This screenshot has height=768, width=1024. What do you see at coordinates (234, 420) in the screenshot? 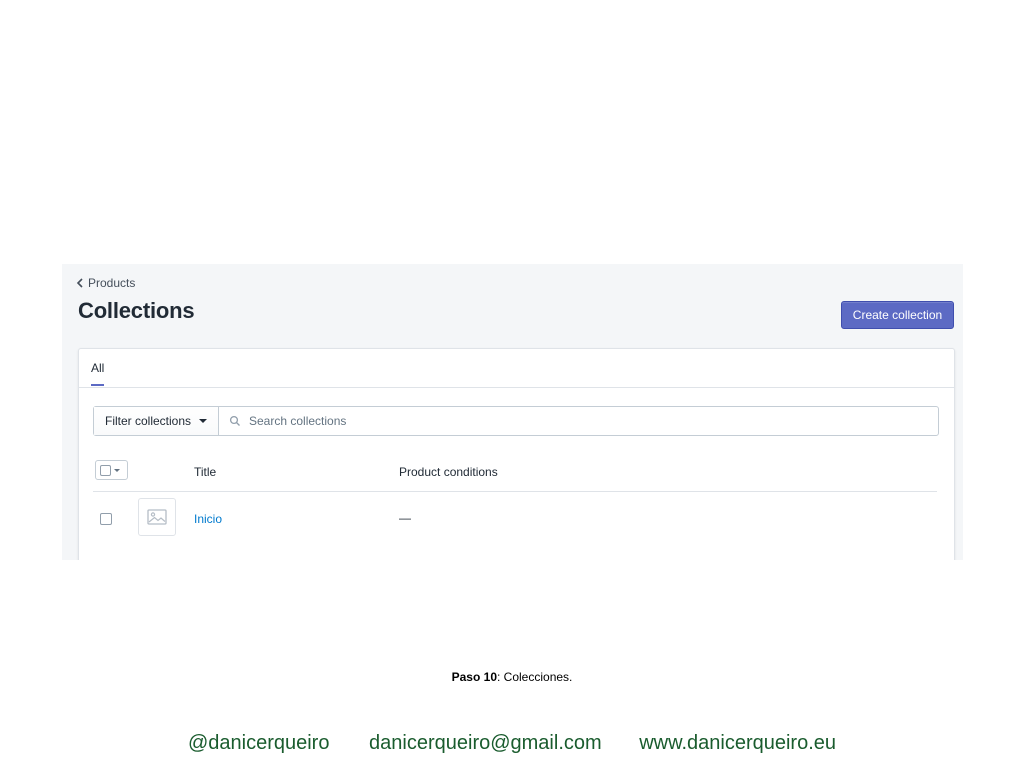
I see `search-icon` at bounding box center [234, 420].